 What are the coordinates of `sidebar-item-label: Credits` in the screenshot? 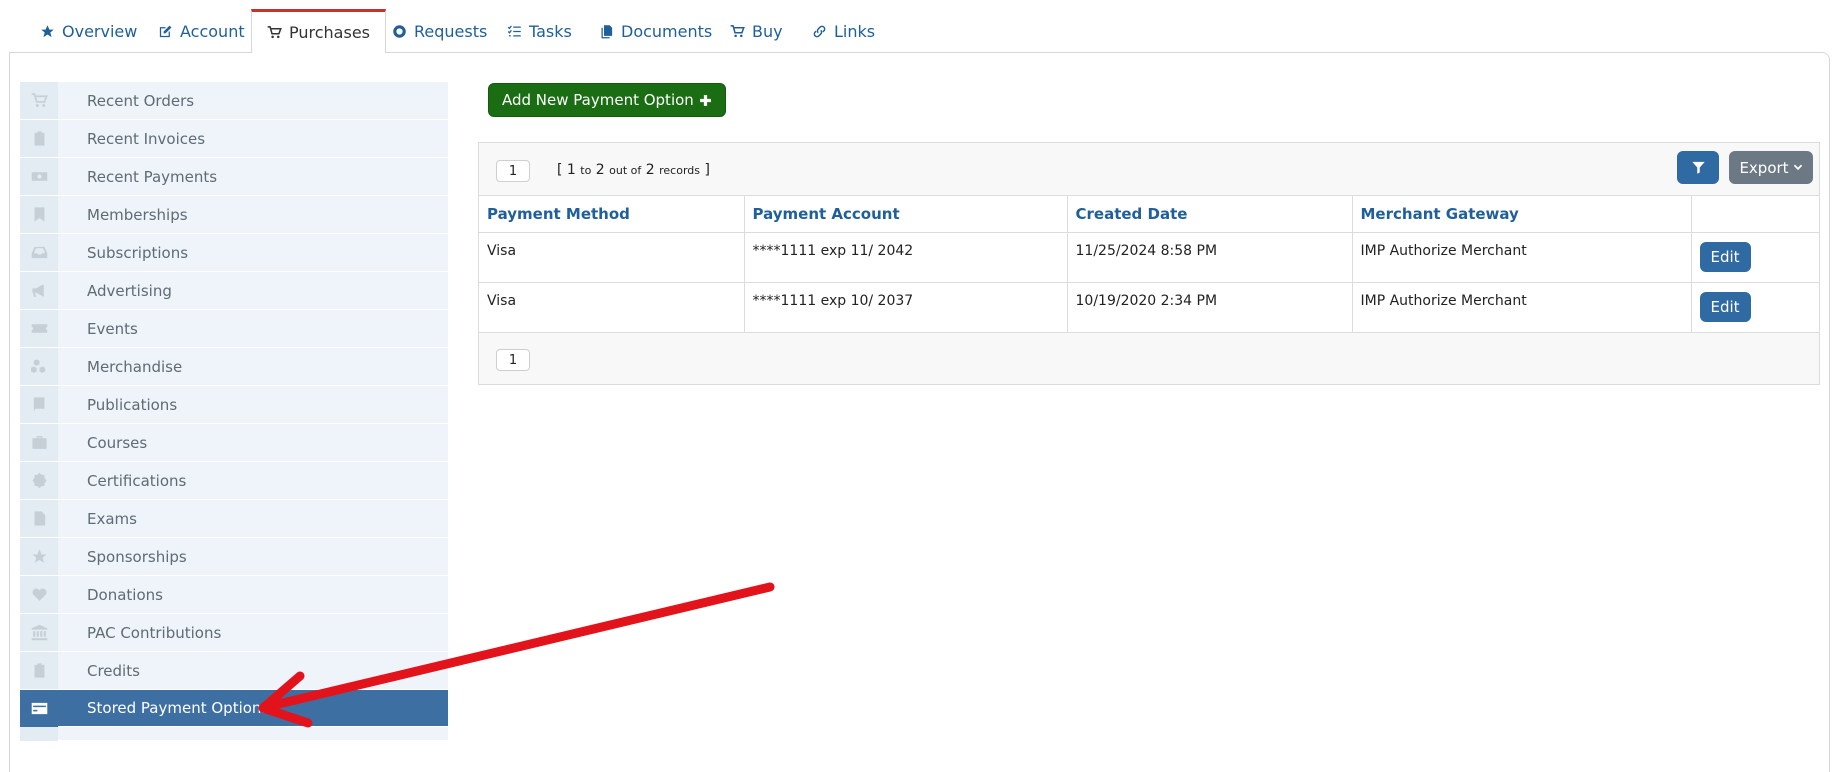 It's located at (113, 670).